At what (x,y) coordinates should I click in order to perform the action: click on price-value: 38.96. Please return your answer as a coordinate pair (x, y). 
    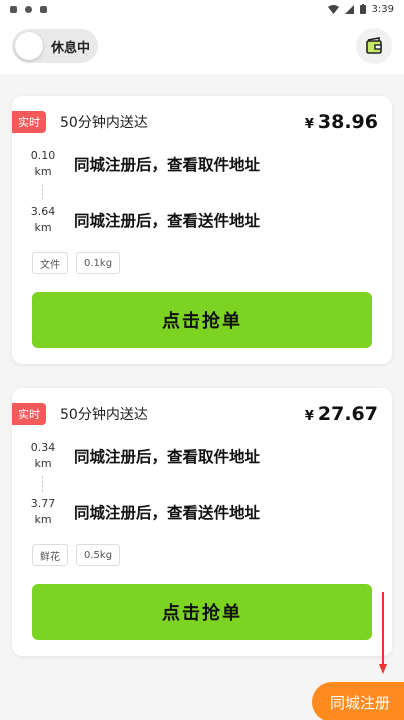
    Looking at the image, I should click on (347, 122).